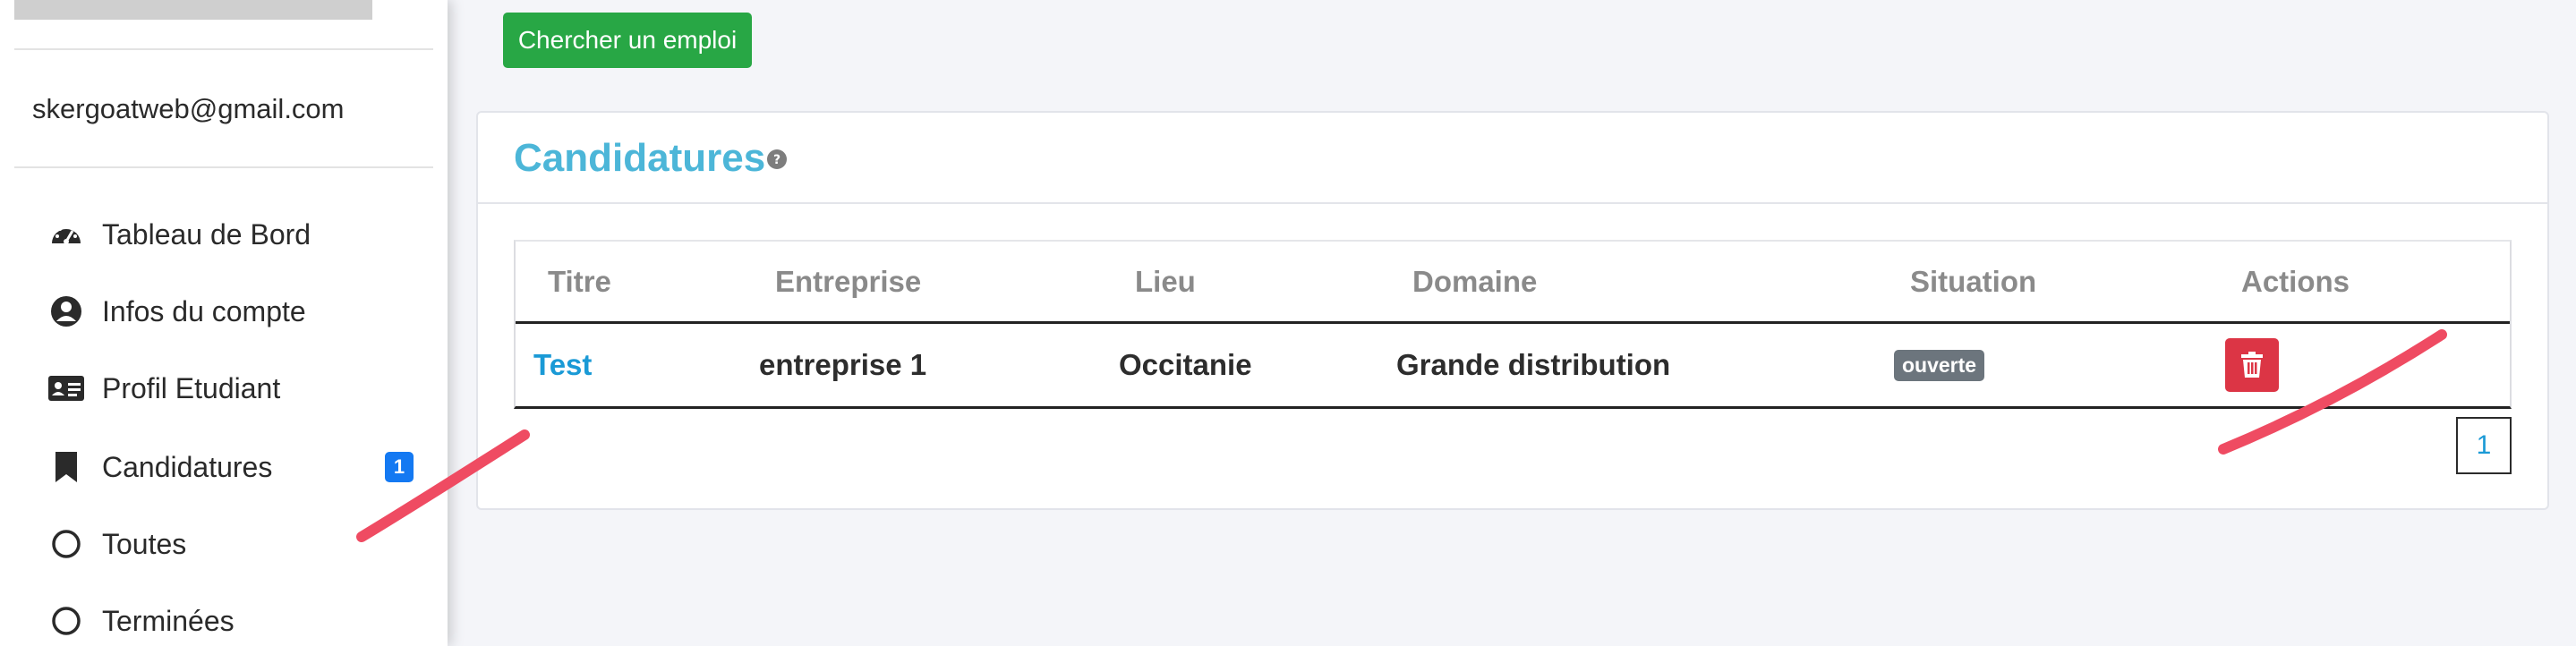 The width and height of the screenshot is (2576, 646). Describe the element at coordinates (66, 235) in the screenshot. I see `dashboard-gauge-icon` at that location.